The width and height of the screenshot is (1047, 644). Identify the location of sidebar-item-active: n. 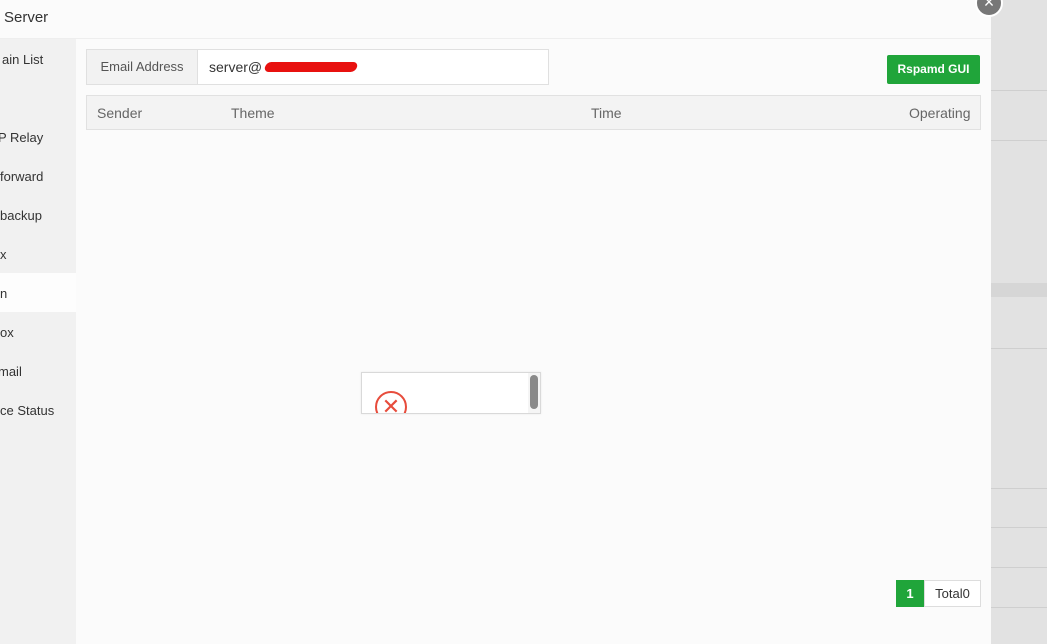
(38, 292).